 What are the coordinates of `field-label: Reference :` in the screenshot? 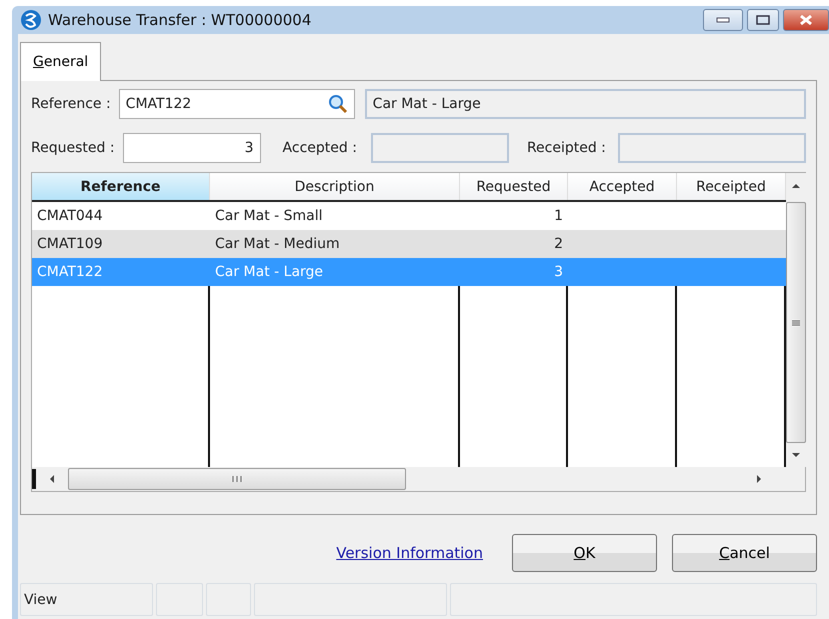 It's located at (71, 104).